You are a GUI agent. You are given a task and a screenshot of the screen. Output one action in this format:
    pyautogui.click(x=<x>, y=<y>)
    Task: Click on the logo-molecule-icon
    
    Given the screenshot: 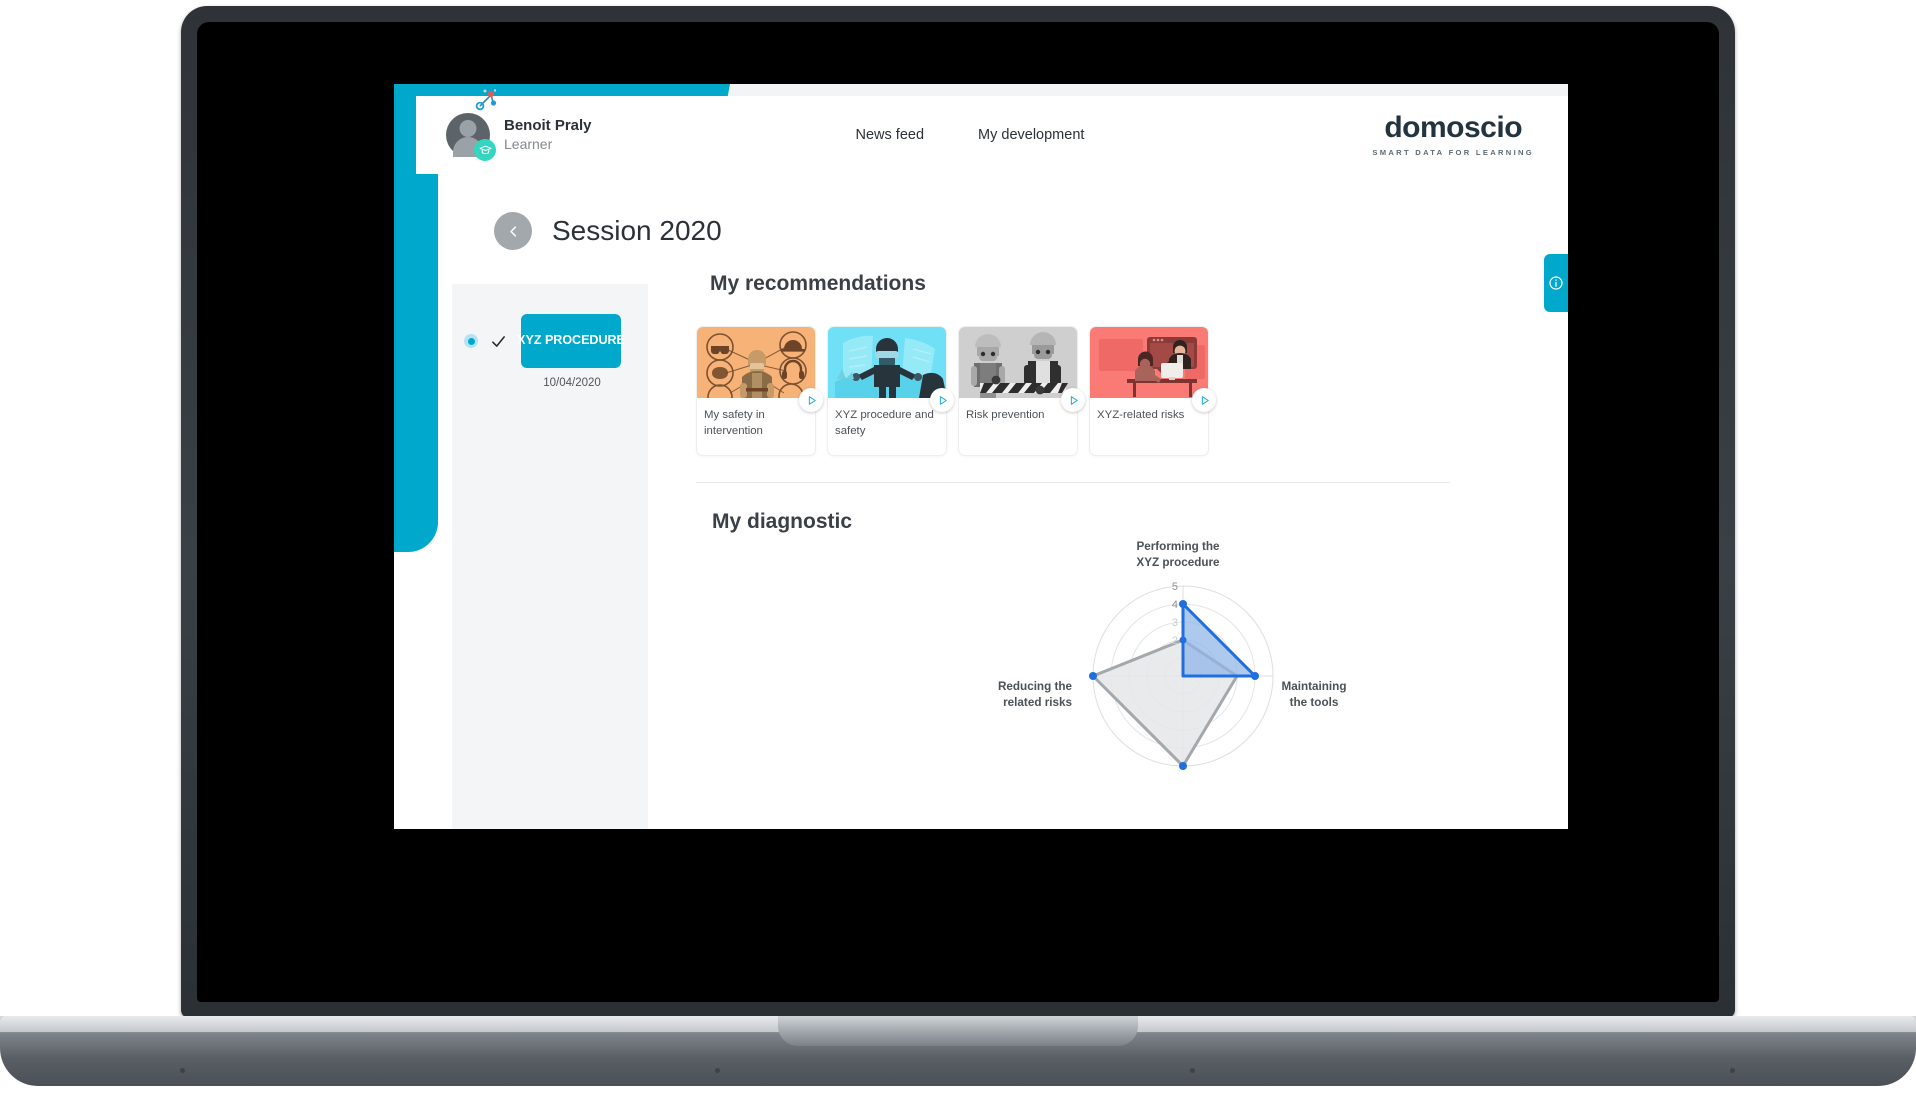 What is the action you would take?
    pyautogui.click(x=486, y=100)
    